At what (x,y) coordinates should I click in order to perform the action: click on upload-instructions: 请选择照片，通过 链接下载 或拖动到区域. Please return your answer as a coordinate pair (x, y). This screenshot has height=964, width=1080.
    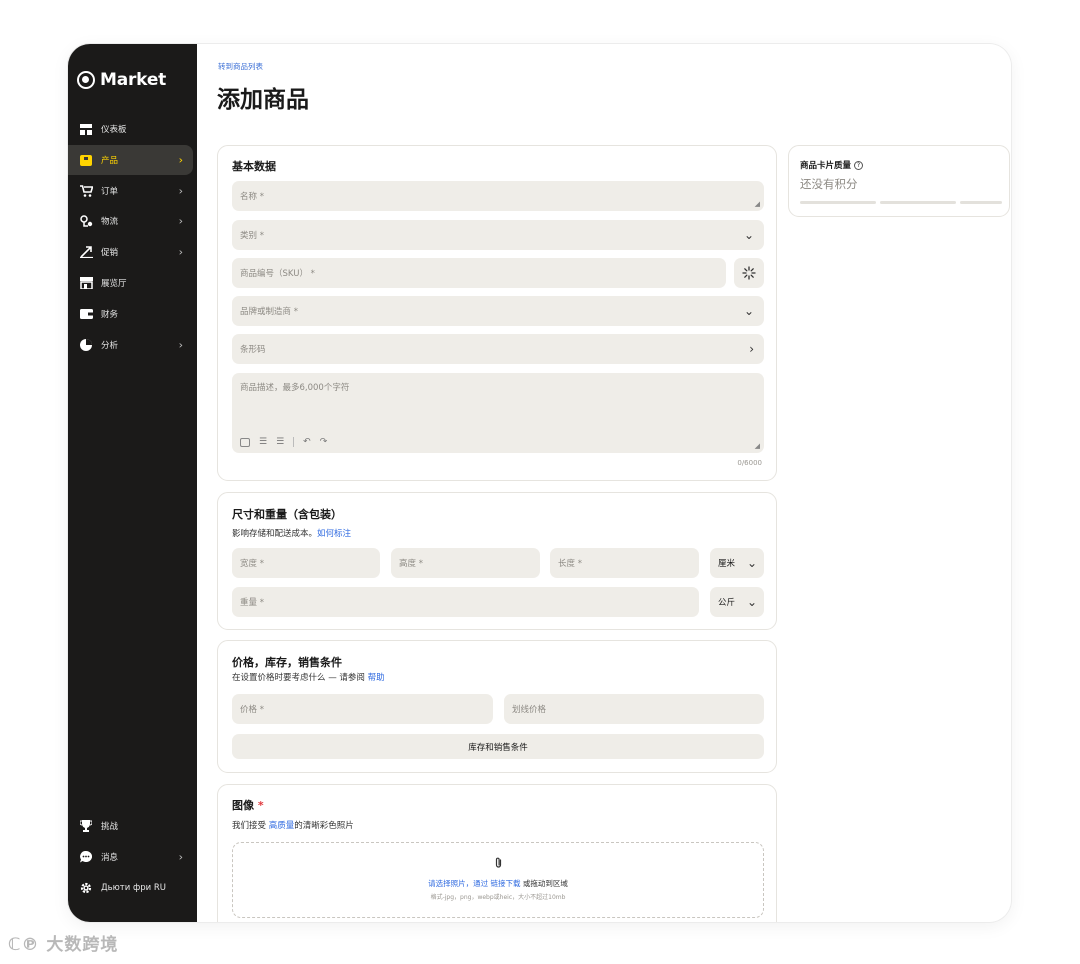
    Looking at the image, I should click on (498, 883).